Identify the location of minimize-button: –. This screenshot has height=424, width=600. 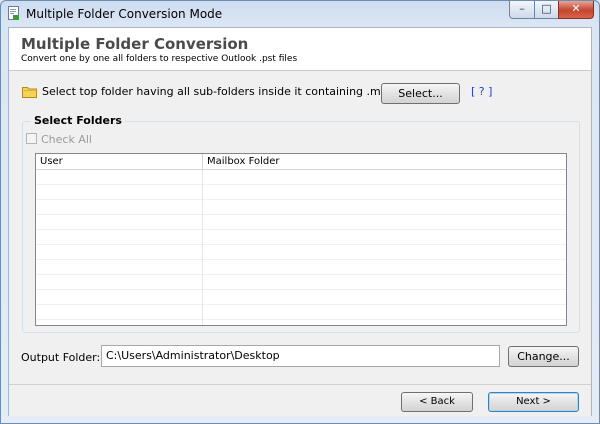
(522, 10).